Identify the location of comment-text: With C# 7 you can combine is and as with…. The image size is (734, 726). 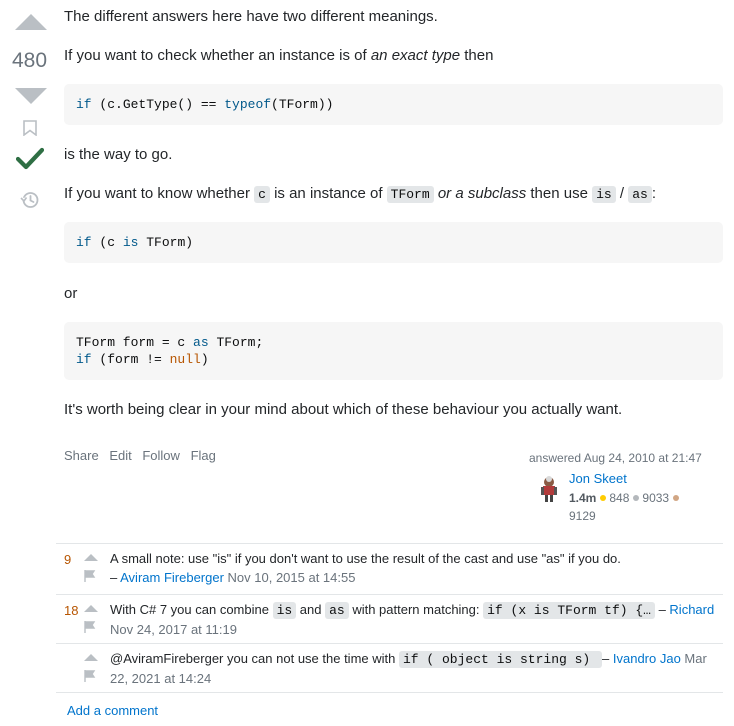
(412, 619).